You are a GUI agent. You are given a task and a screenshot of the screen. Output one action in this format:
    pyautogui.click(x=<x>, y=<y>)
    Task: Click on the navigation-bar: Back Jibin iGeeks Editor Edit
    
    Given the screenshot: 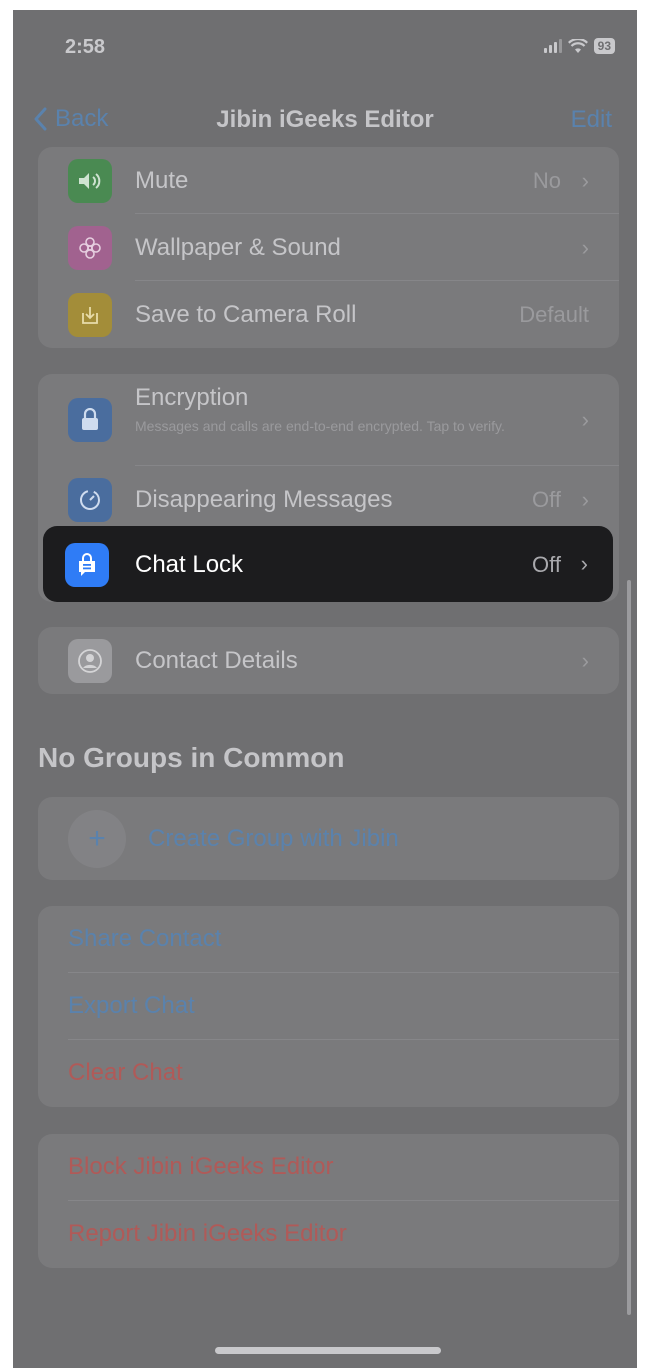 What is the action you would take?
    pyautogui.click(x=325, y=120)
    